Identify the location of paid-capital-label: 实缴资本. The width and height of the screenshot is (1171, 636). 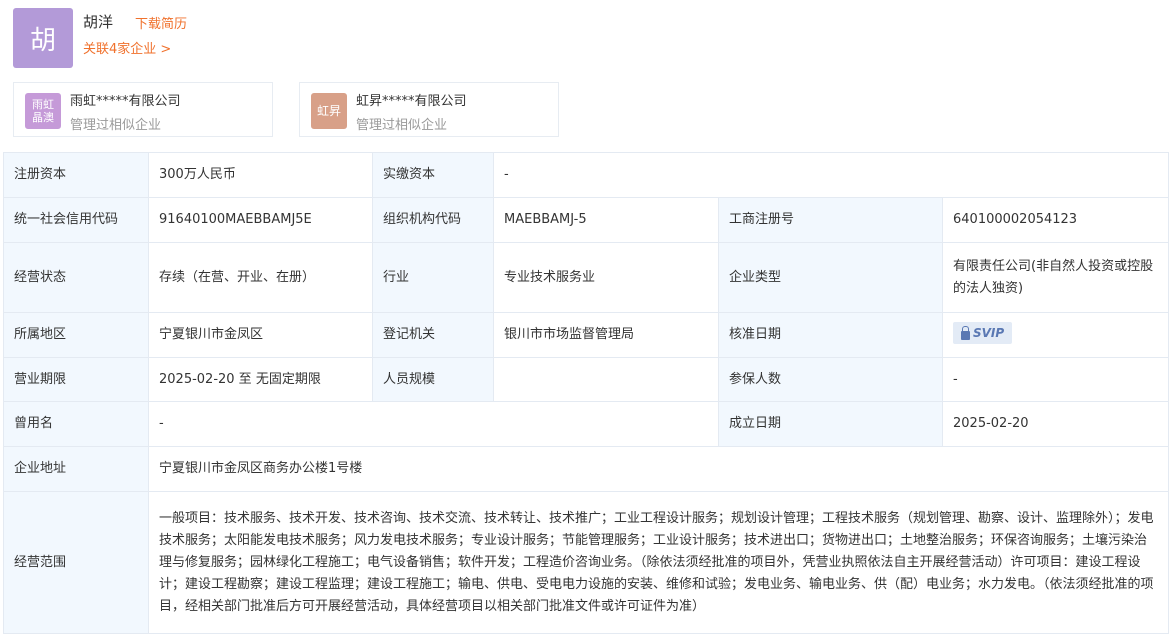
(433, 175).